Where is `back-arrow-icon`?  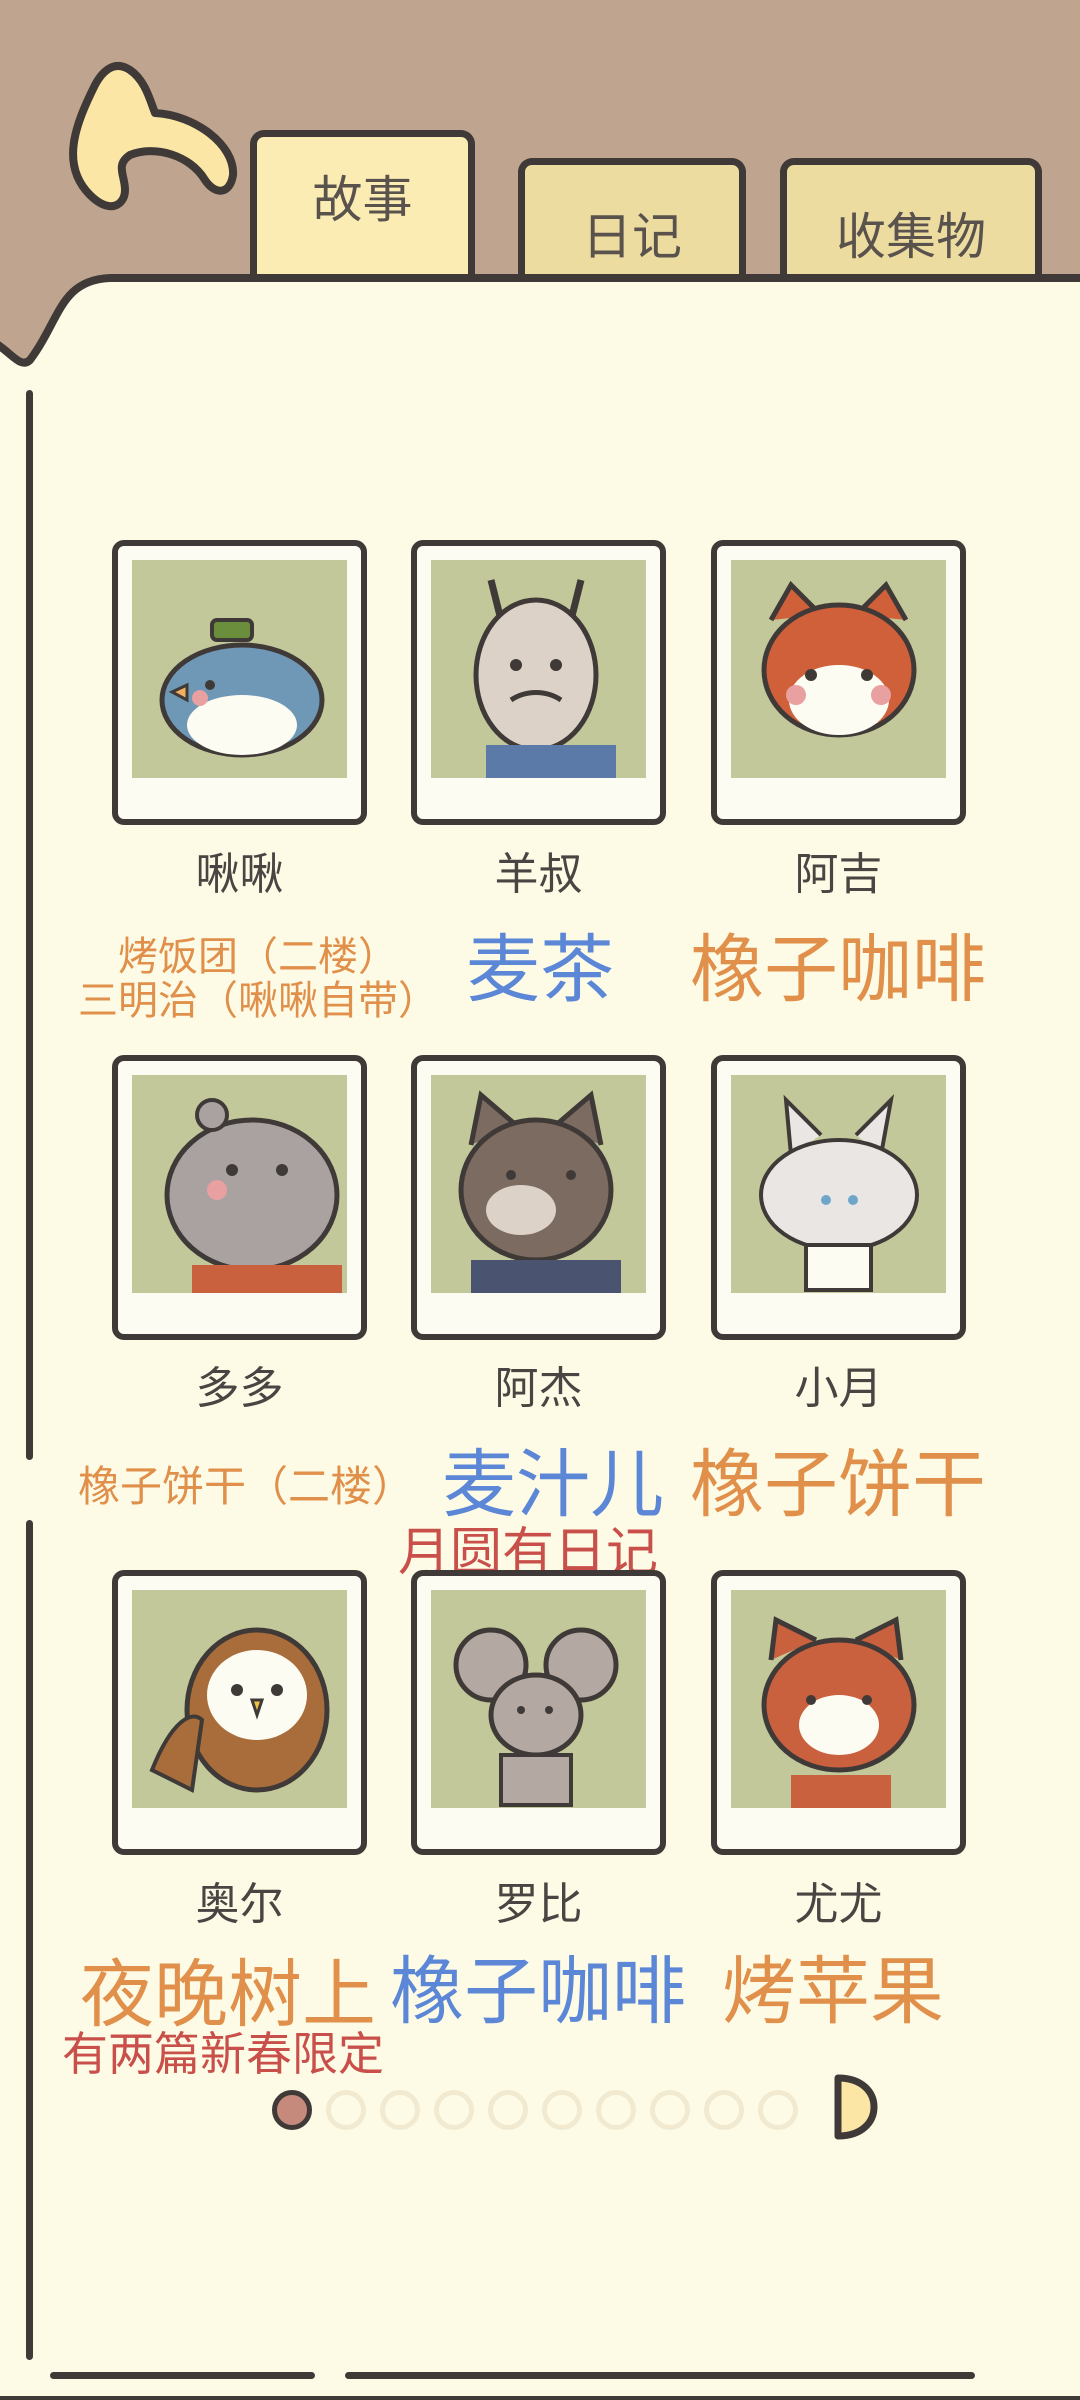 back-arrow-icon is located at coordinates (150, 145).